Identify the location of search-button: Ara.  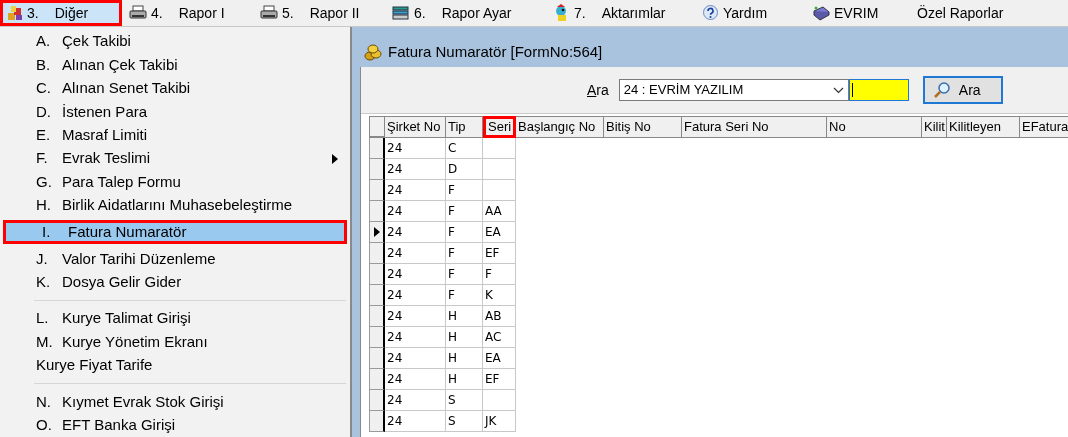
(962, 90).